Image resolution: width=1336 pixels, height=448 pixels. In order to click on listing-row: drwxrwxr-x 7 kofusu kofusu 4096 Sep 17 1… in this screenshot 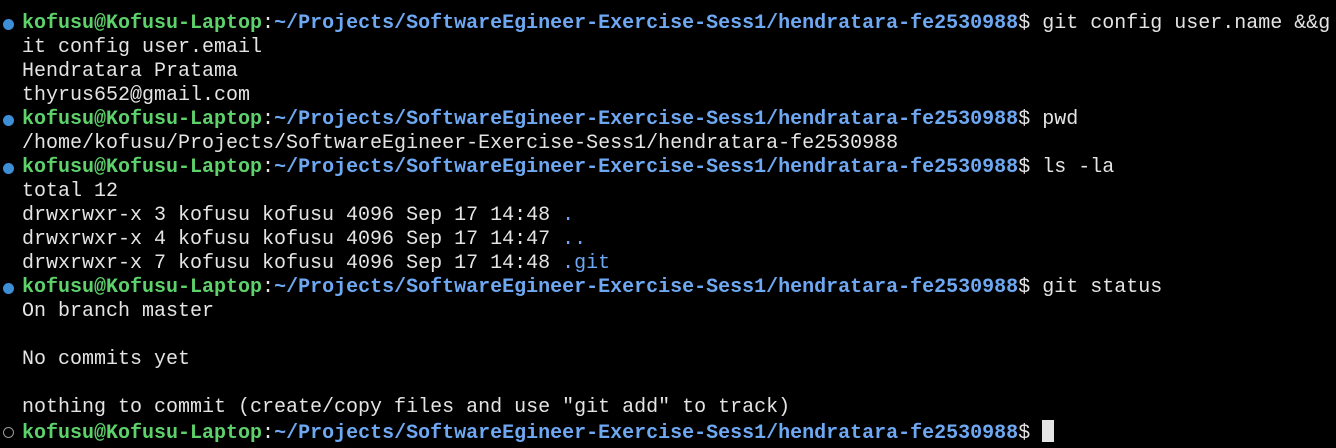, I will do `click(668, 264)`.